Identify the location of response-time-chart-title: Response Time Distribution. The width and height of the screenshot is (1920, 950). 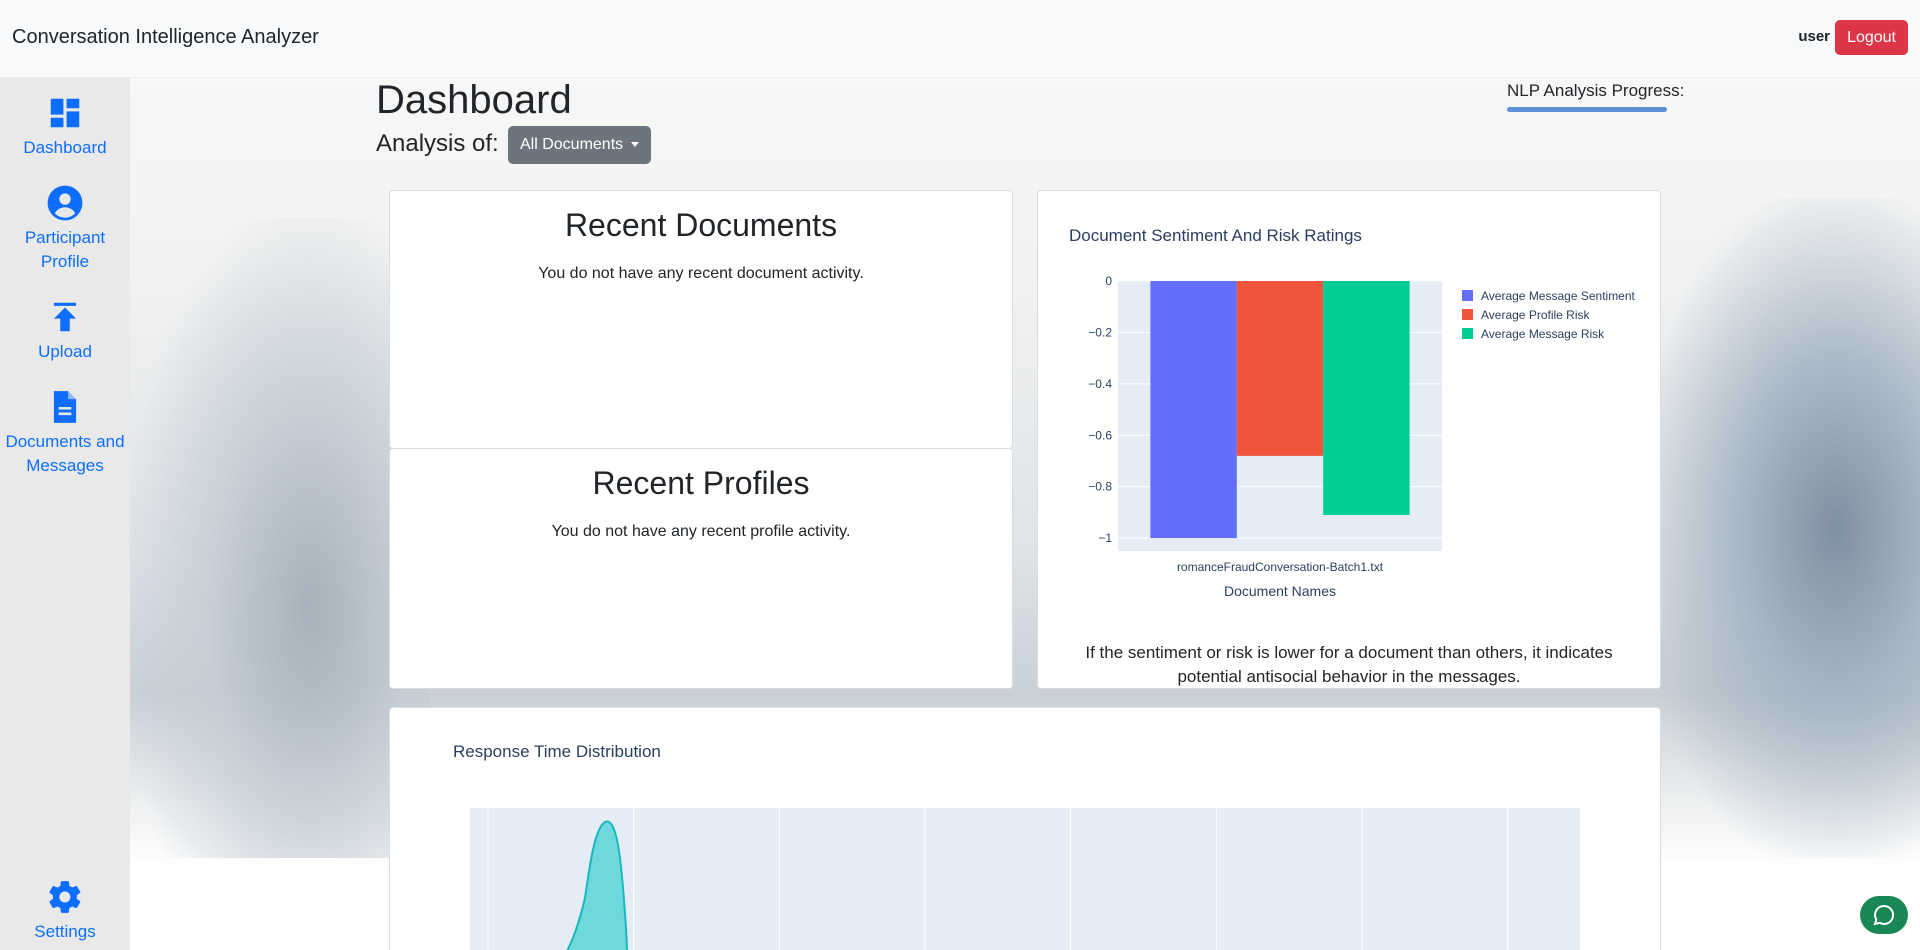
(557, 751).